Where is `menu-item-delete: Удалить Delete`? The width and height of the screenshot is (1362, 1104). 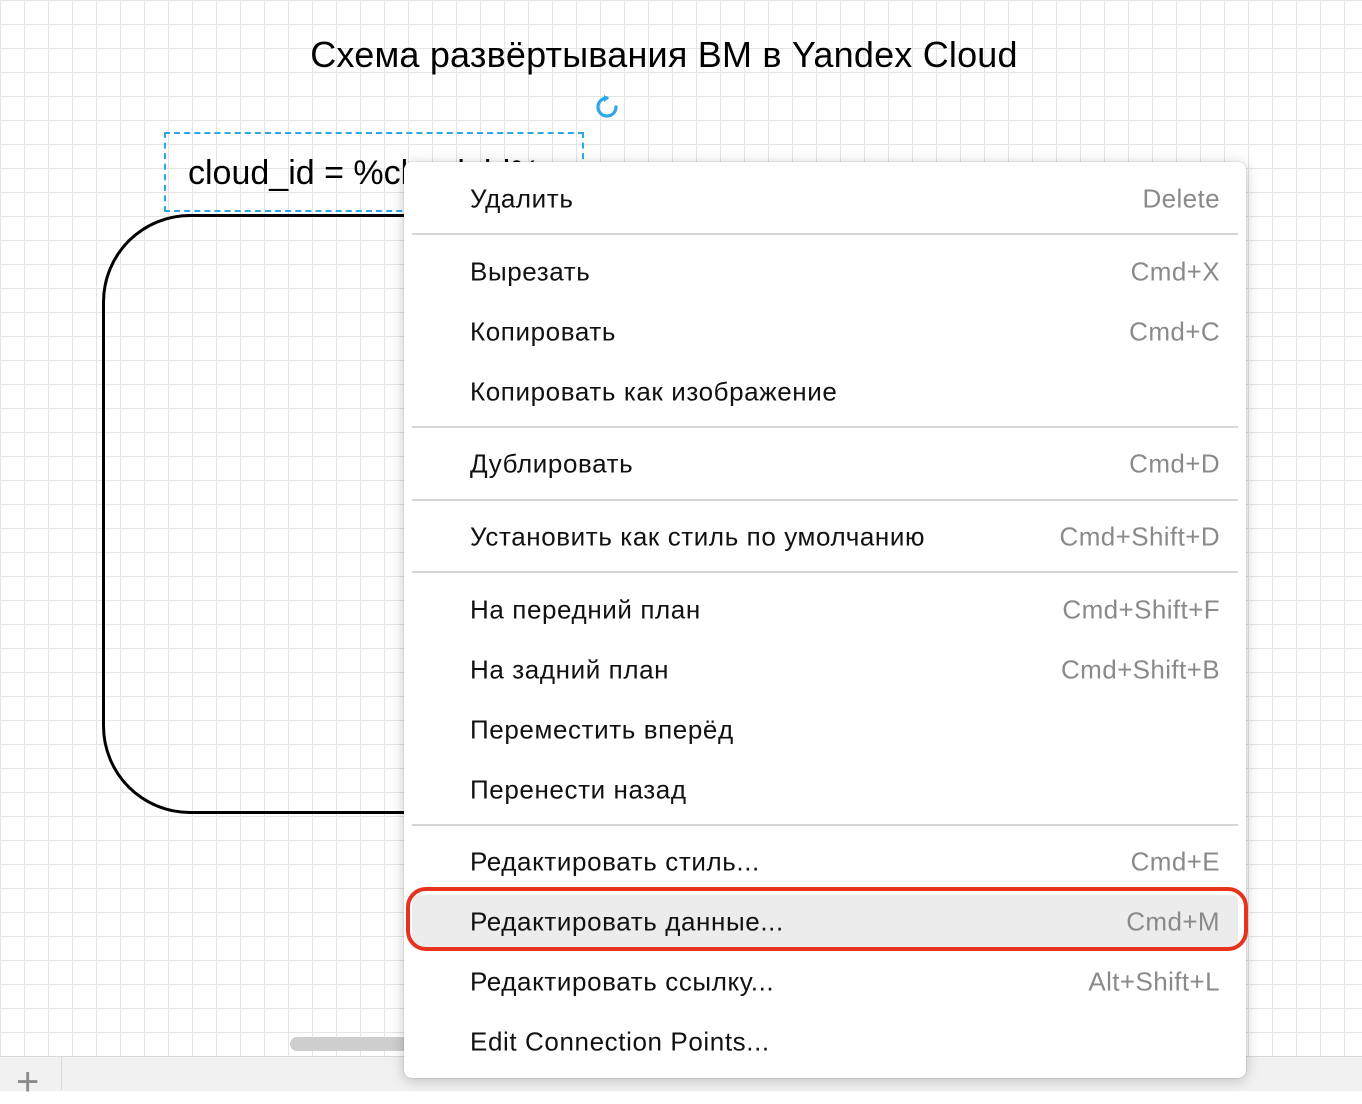
menu-item-delete: Удалить Delete is located at coordinates (825, 199).